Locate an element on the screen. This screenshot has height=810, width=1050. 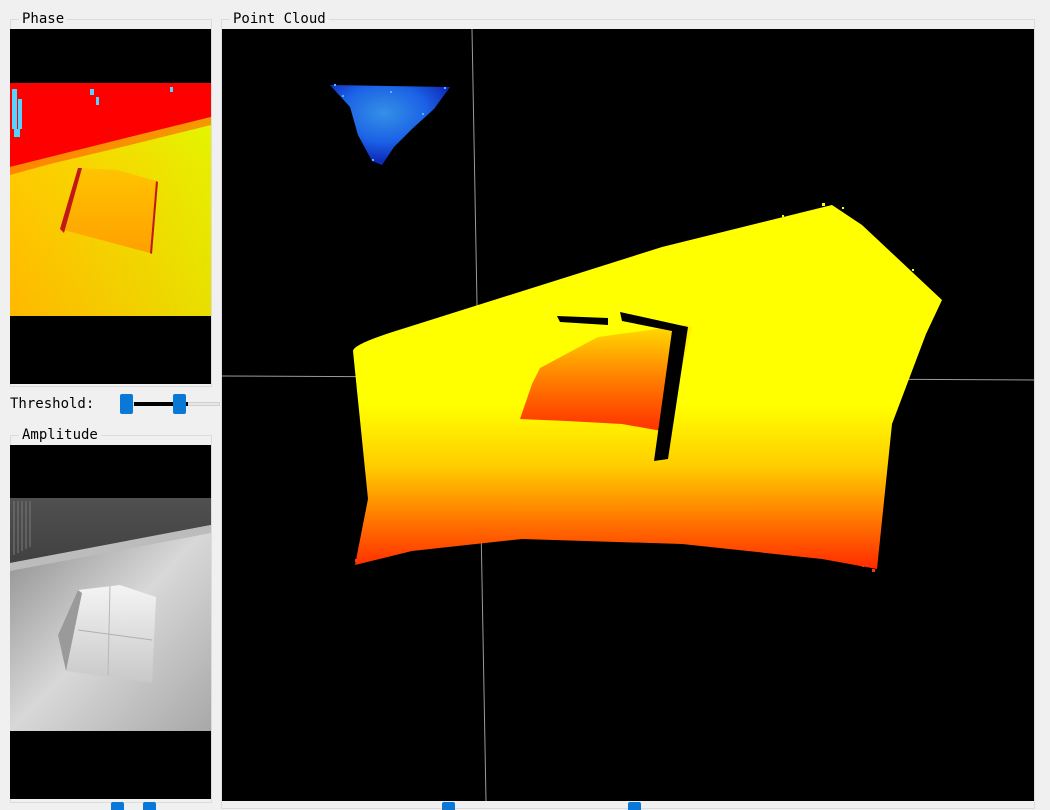
amplitude-view is located at coordinates (110, 622).